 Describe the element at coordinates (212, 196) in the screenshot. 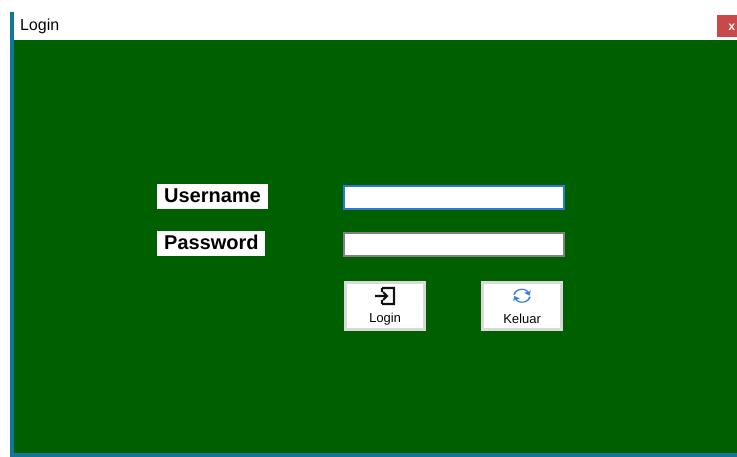

I see `field-label: Username` at that location.